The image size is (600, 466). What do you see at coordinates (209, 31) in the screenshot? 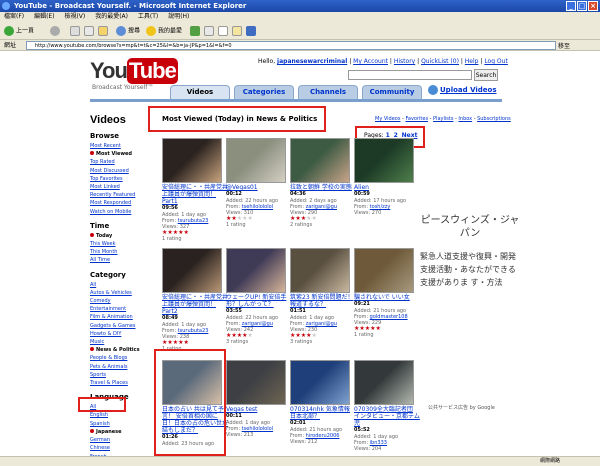
I see `mail-icon` at bounding box center [209, 31].